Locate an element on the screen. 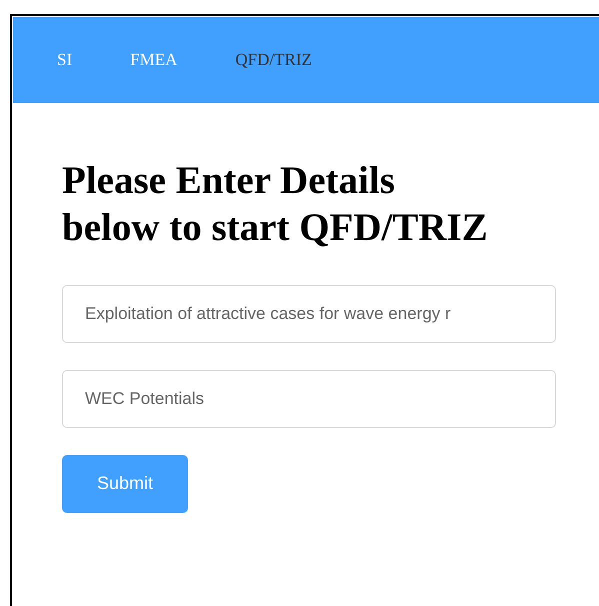  nav-link: QFD/TRIZ is located at coordinates (273, 60).